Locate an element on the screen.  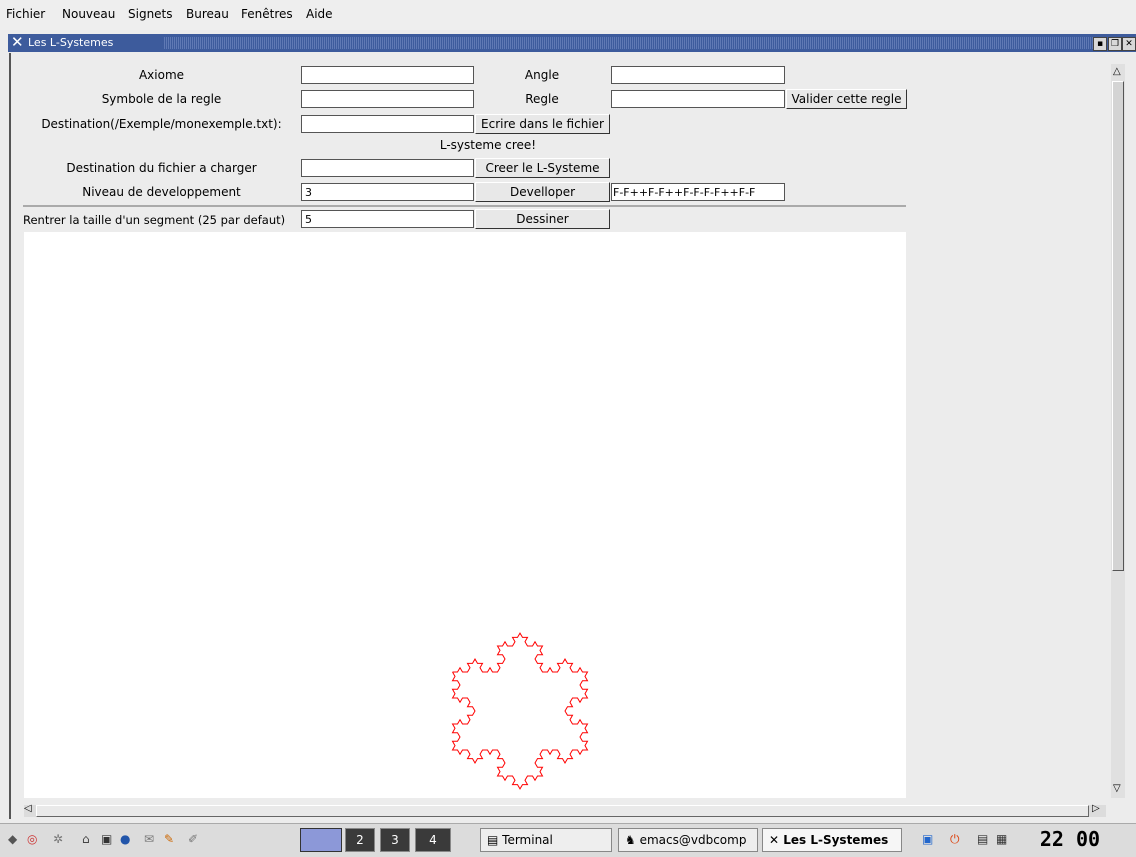
scroll-right-icon: ▷ is located at coordinates (1096, 808).